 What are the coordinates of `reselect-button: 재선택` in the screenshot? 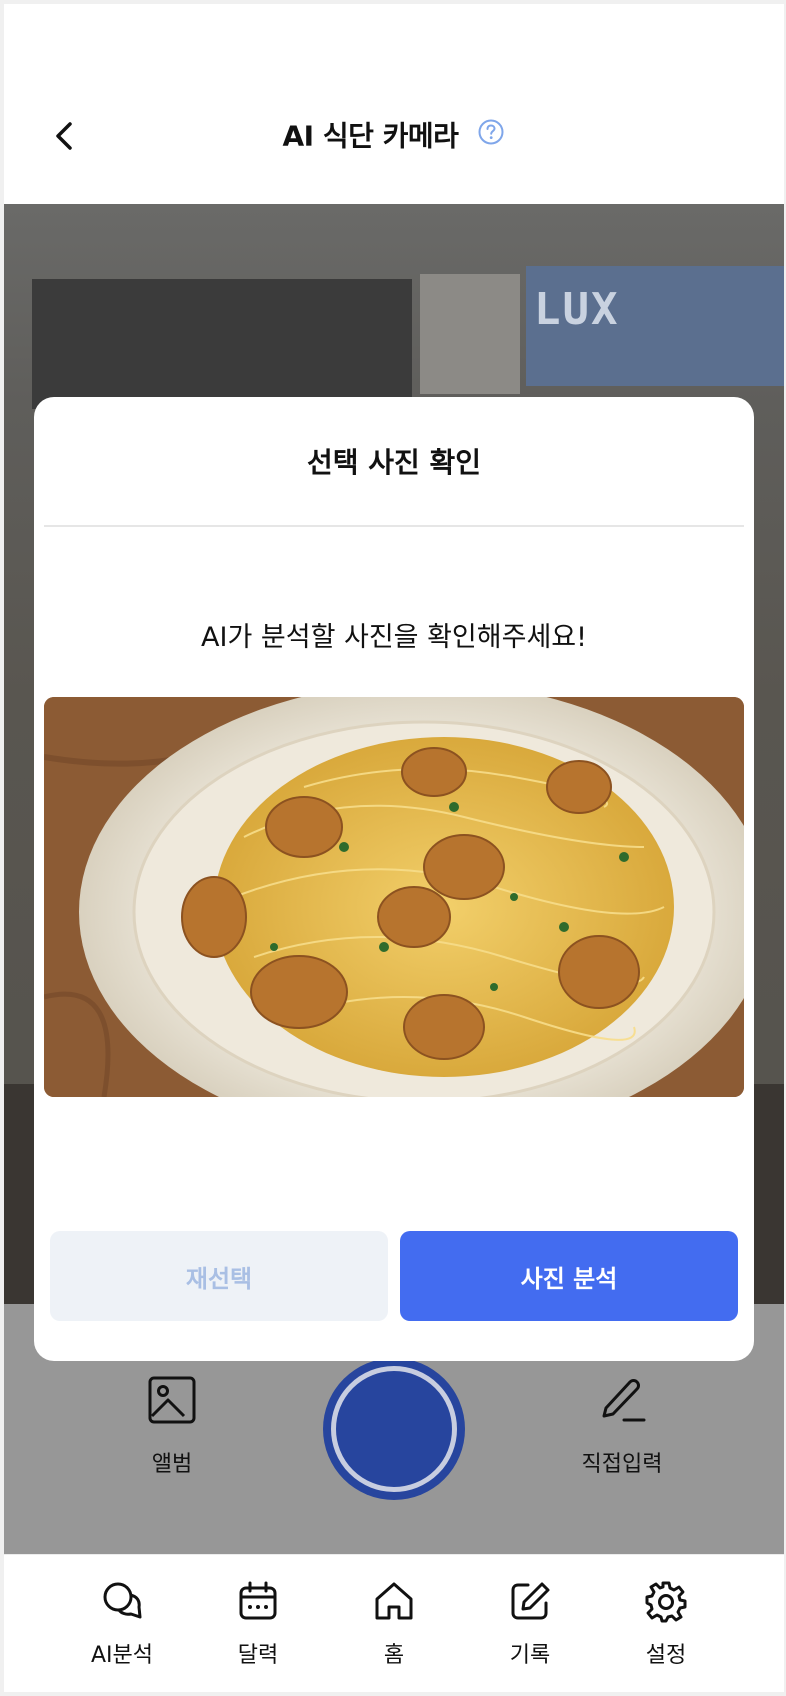 It's located at (219, 1276).